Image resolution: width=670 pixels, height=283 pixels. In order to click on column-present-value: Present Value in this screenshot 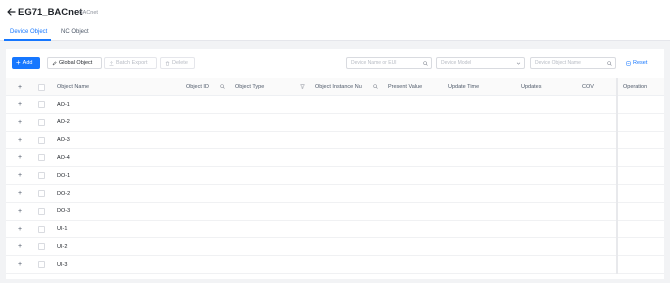, I will do `click(405, 87)`.